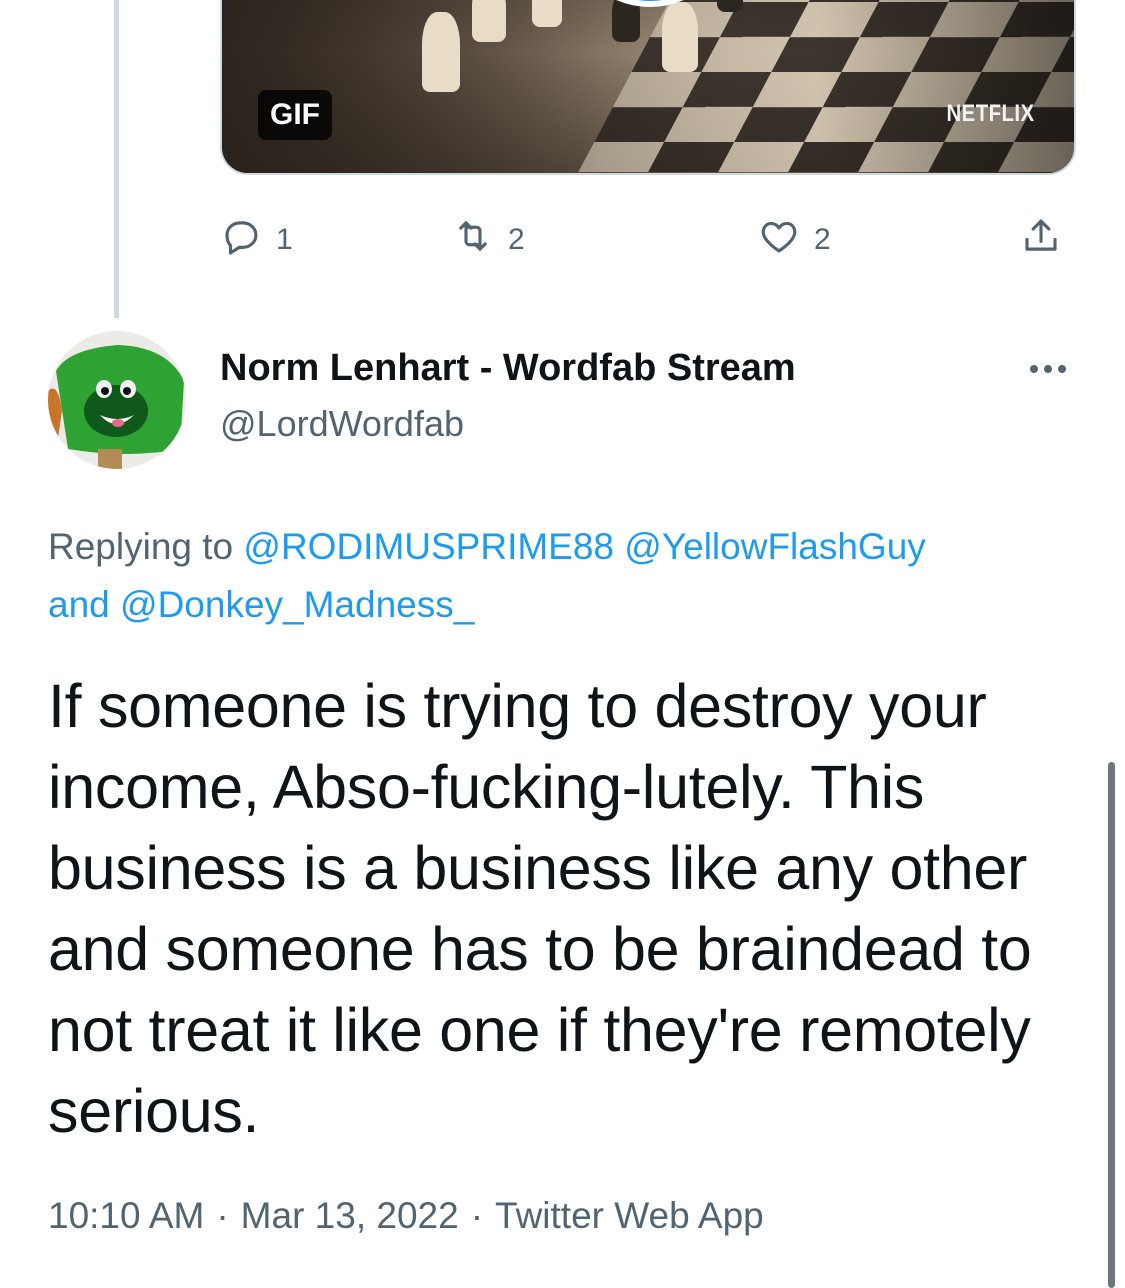  I want to click on reply-count: 1, so click(284, 239).